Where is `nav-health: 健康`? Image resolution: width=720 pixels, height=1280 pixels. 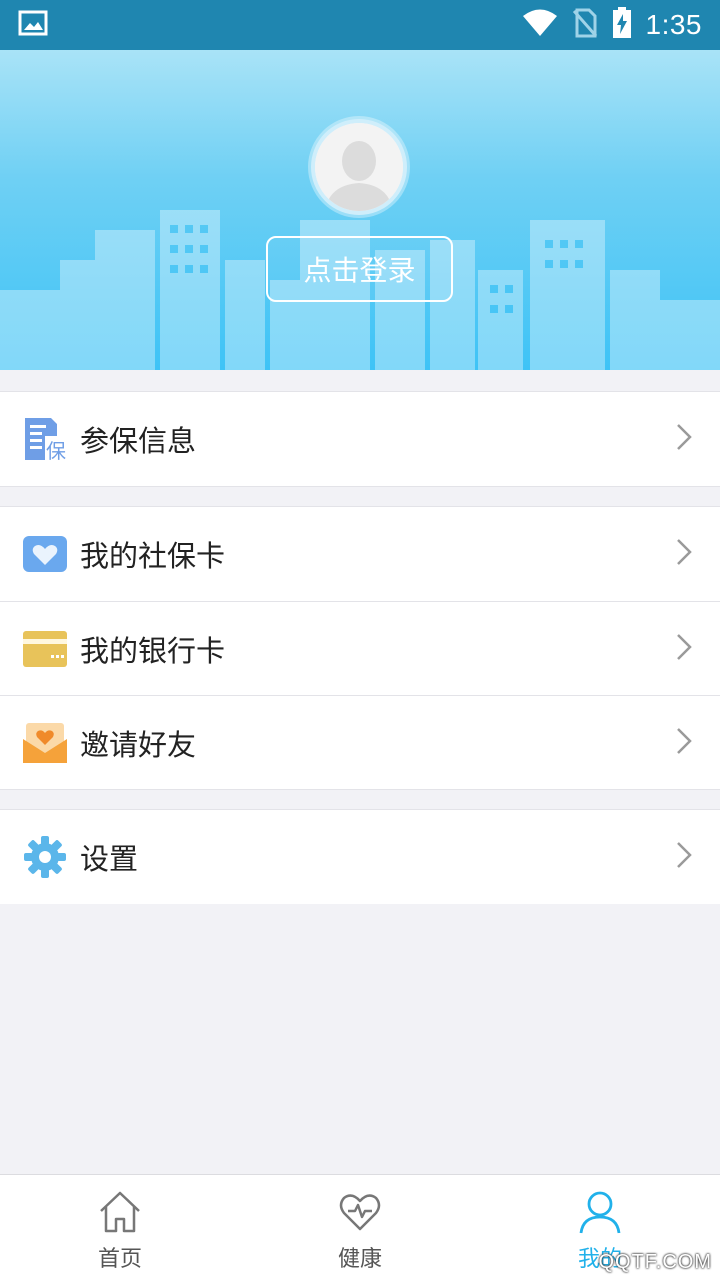
nav-health: 健康 is located at coordinates (360, 1227).